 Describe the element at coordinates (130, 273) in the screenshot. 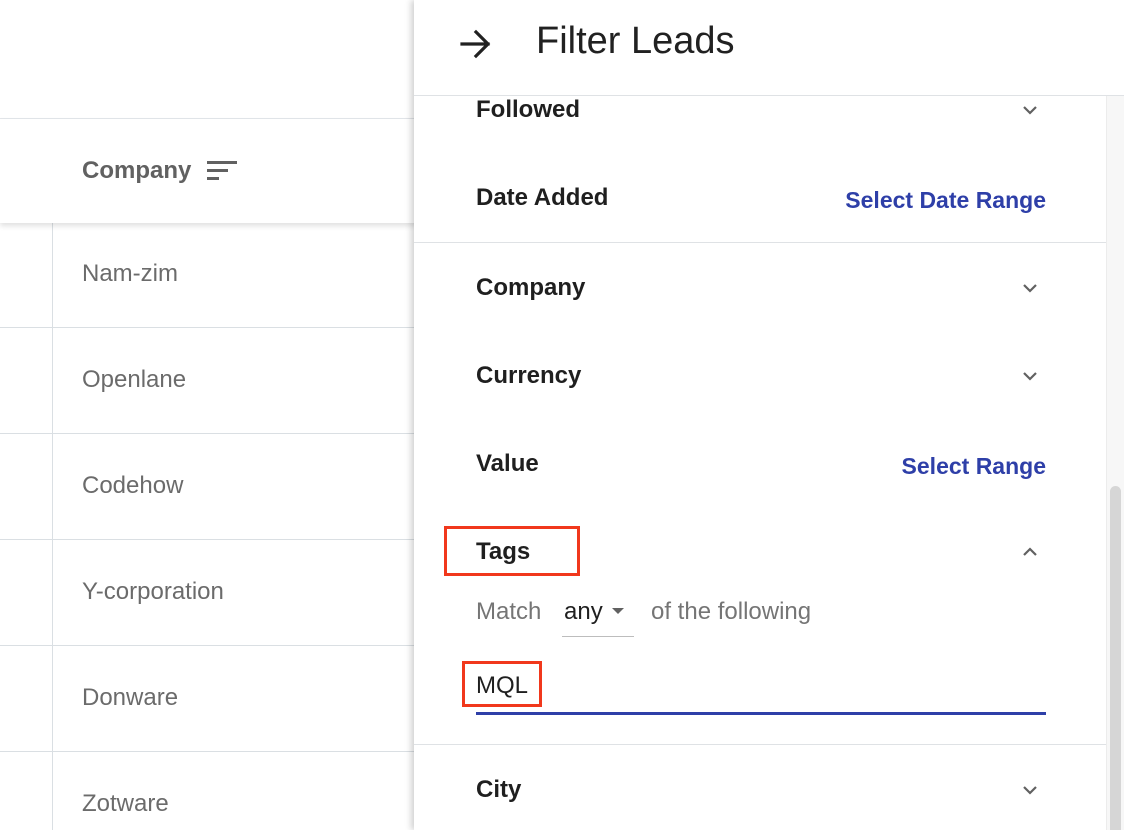

I see `company-cell: Nam-zim` at that location.